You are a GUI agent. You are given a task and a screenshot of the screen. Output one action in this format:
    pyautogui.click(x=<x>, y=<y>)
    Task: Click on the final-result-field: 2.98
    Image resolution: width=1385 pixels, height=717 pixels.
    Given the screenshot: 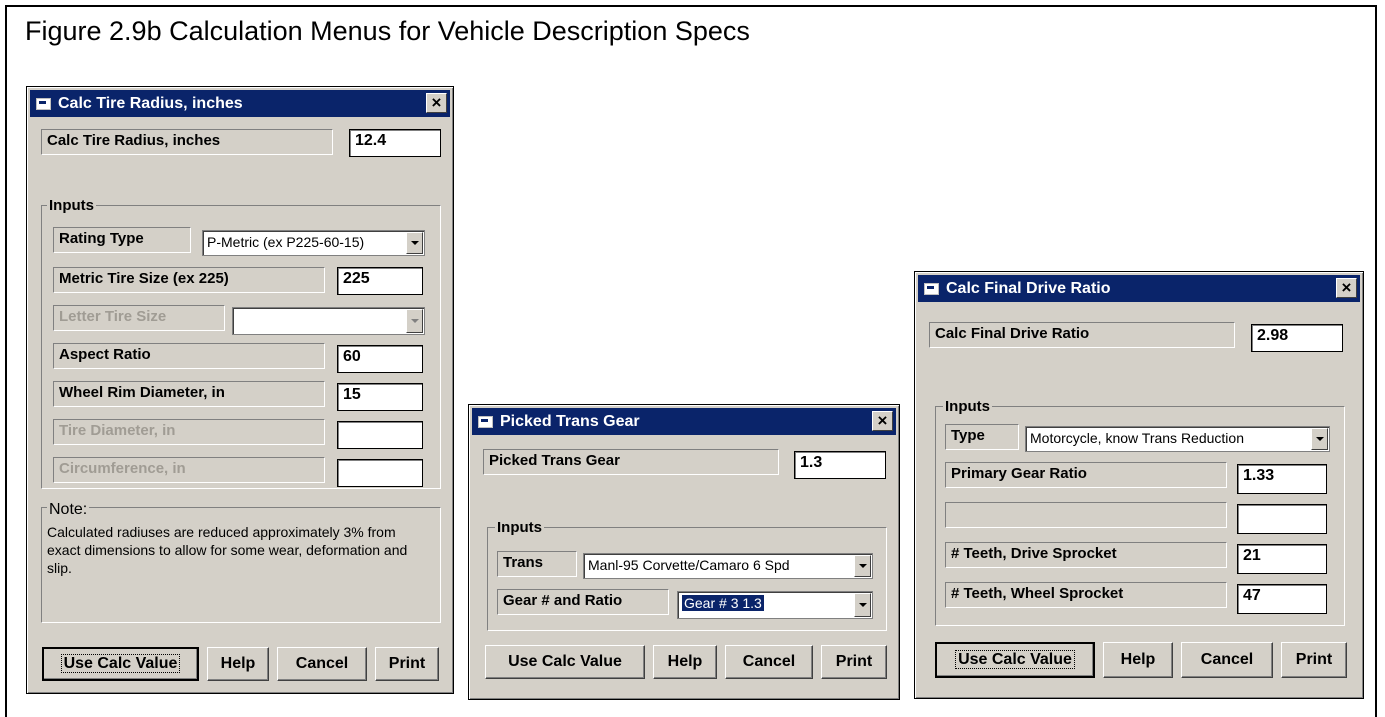 What is the action you would take?
    pyautogui.click(x=1297, y=338)
    